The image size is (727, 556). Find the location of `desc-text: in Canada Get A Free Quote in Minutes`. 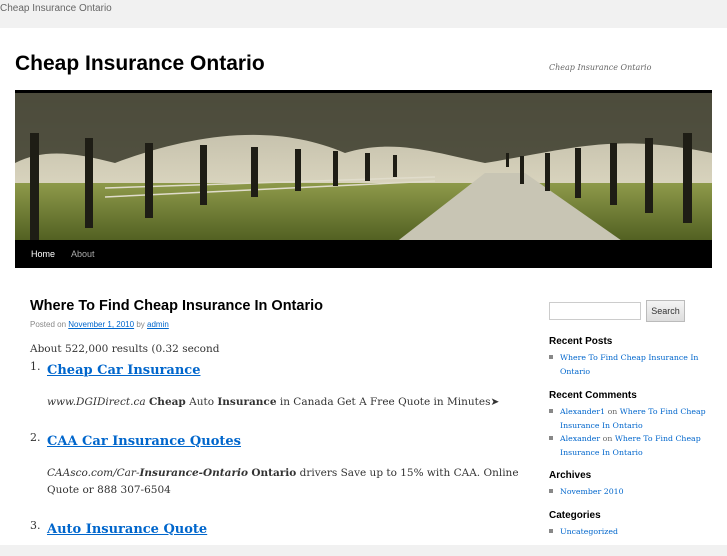

desc-text: in Canada Get A Free Quote in Minutes is located at coordinates (385, 402).